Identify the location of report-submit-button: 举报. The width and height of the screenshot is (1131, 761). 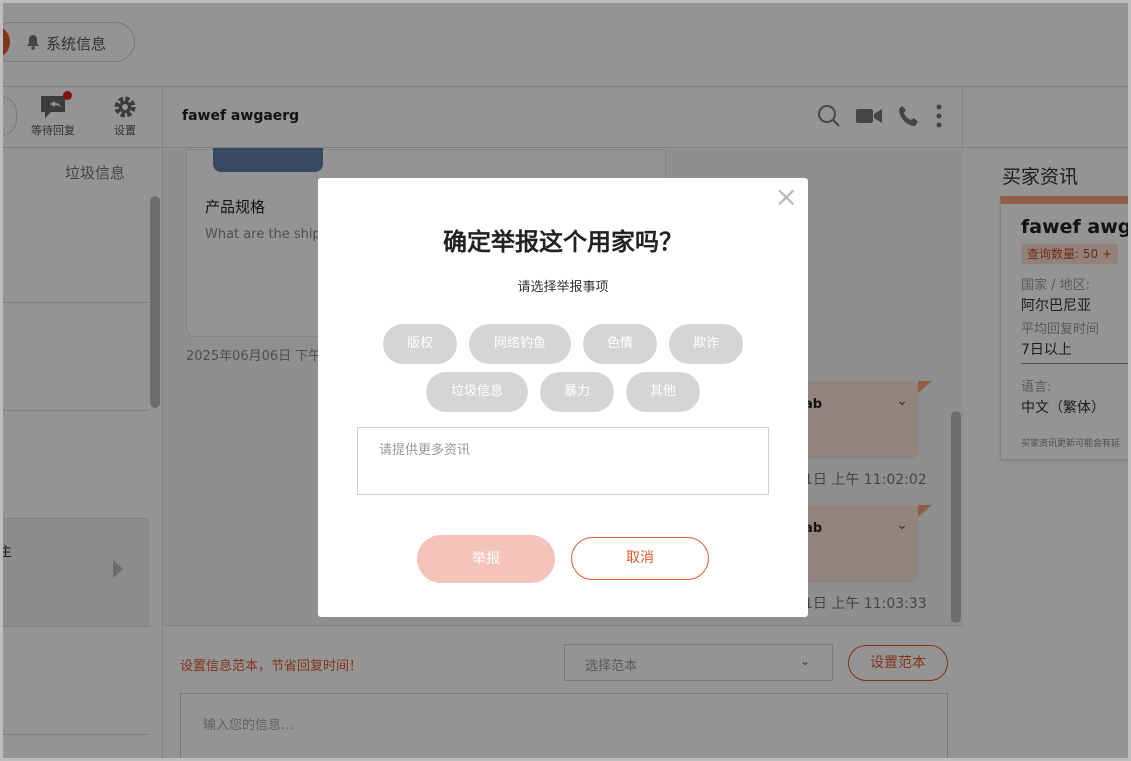
(486, 559).